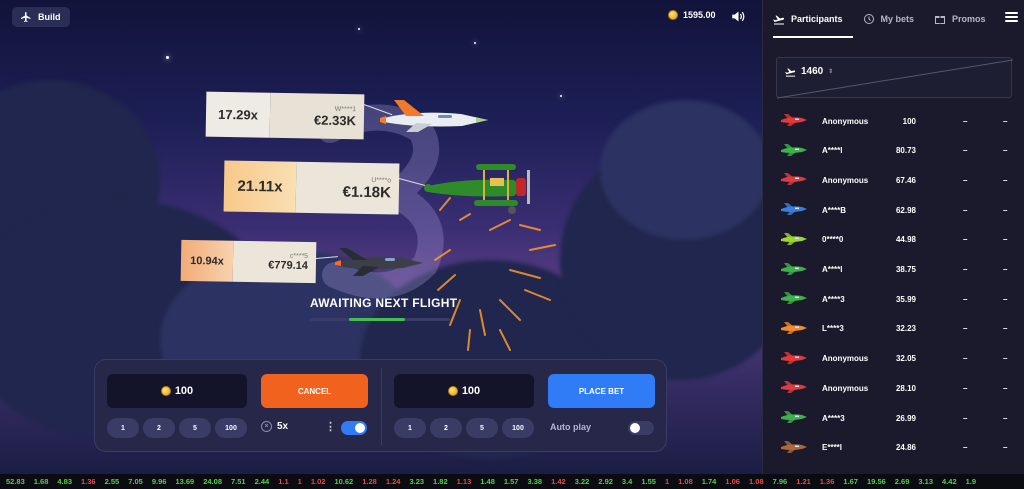 The width and height of the screenshot is (1024, 489). I want to click on tab-my-bets: My bets, so click(889, 19).